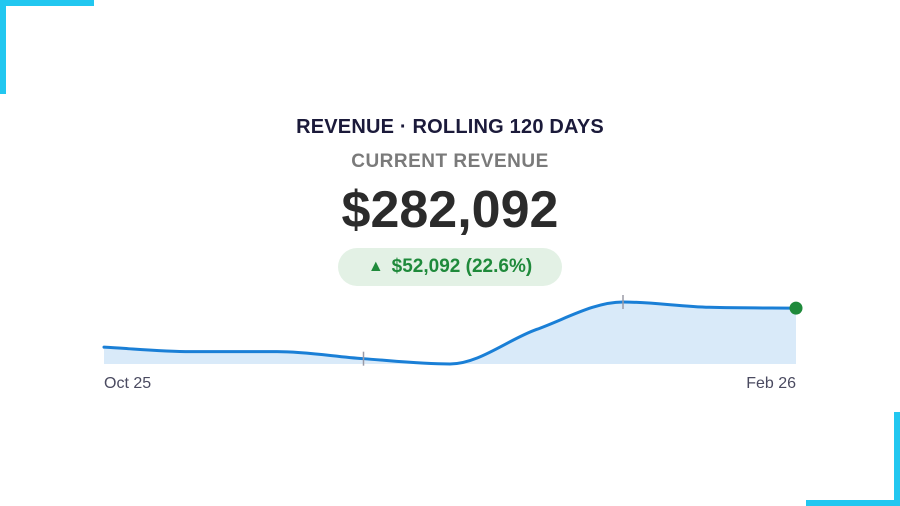  Describe the element at coordinates (450, 333) in the screenshot. I see `sparkline-area` at that location.